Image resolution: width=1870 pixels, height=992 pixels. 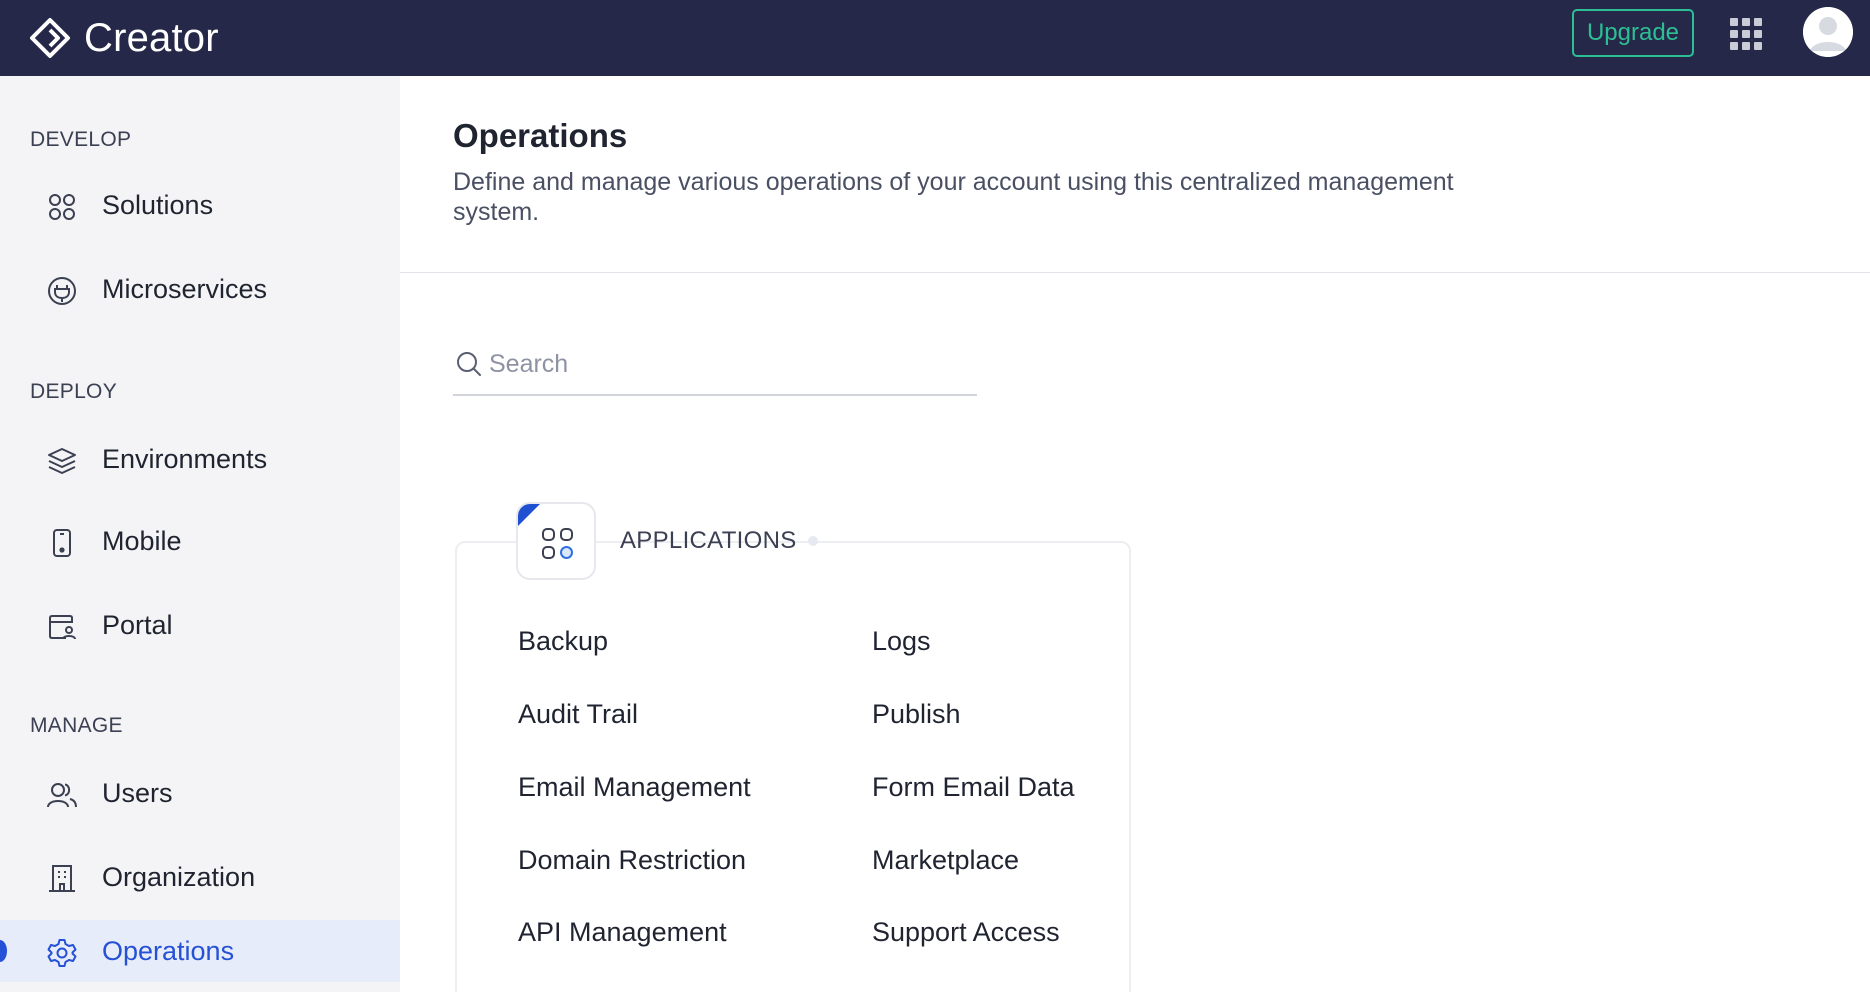 I want to click on sidebar-item-portal: Portal, so click(x=200, y=625).